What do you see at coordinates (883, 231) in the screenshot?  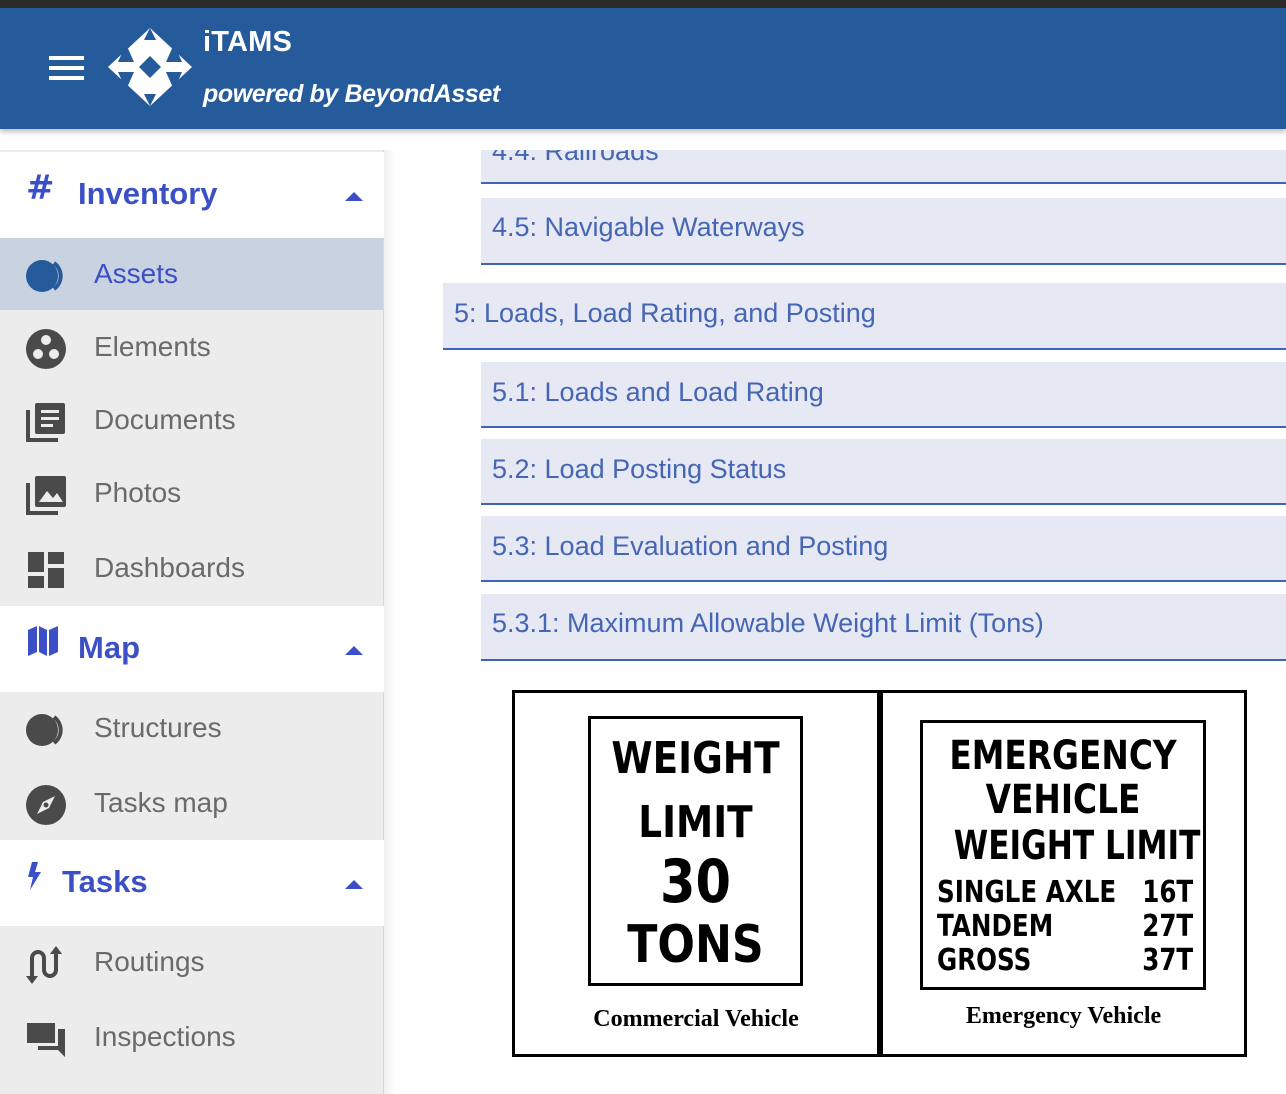 I see `section-row-4-5: 4.5: Navigable Waterways` at bounding box center [883, 231].